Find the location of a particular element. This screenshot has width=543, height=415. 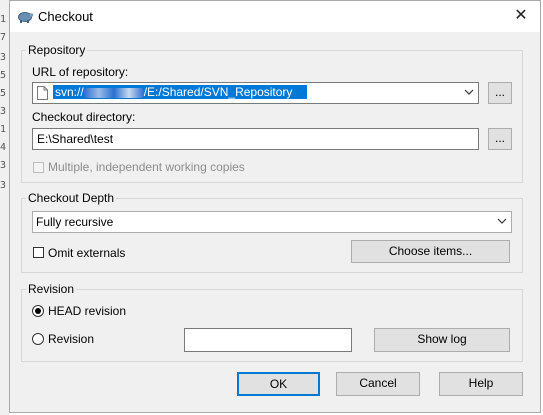

url-suffix: /E:/Shared/SVN_Repository is located at coordinates (218, 92).